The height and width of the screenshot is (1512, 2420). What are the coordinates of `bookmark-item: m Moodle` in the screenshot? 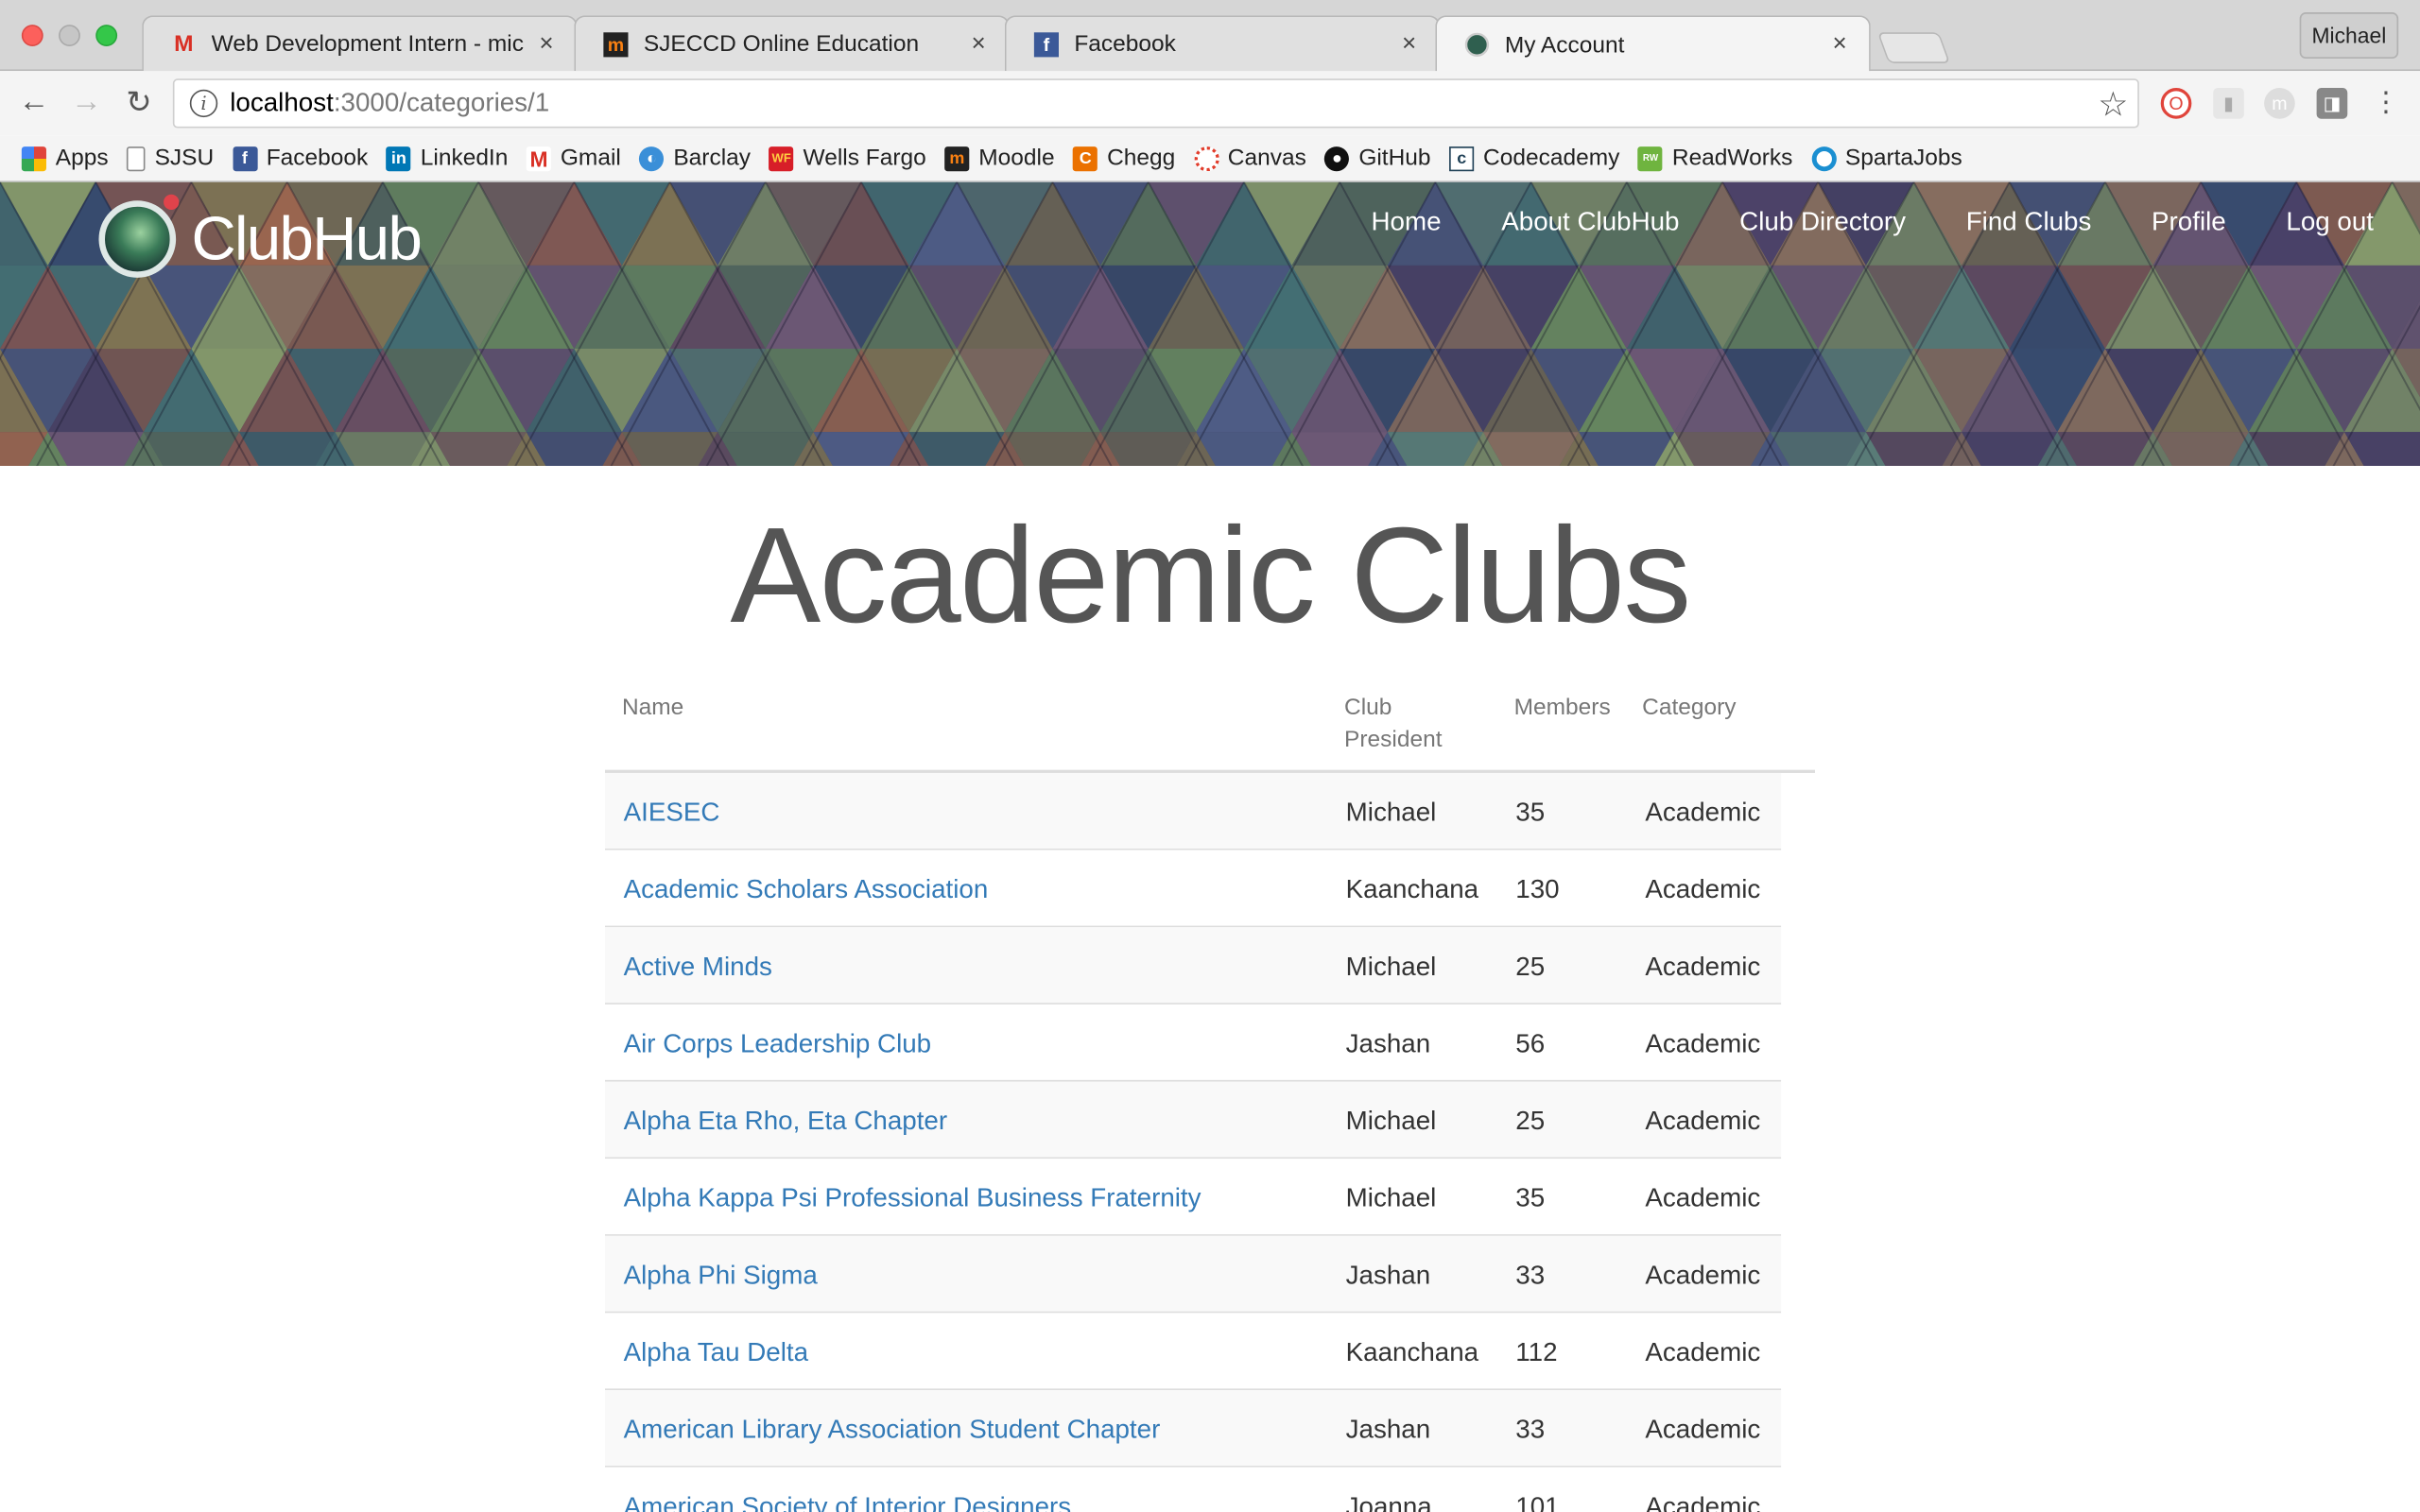 It's located at (999, 158).